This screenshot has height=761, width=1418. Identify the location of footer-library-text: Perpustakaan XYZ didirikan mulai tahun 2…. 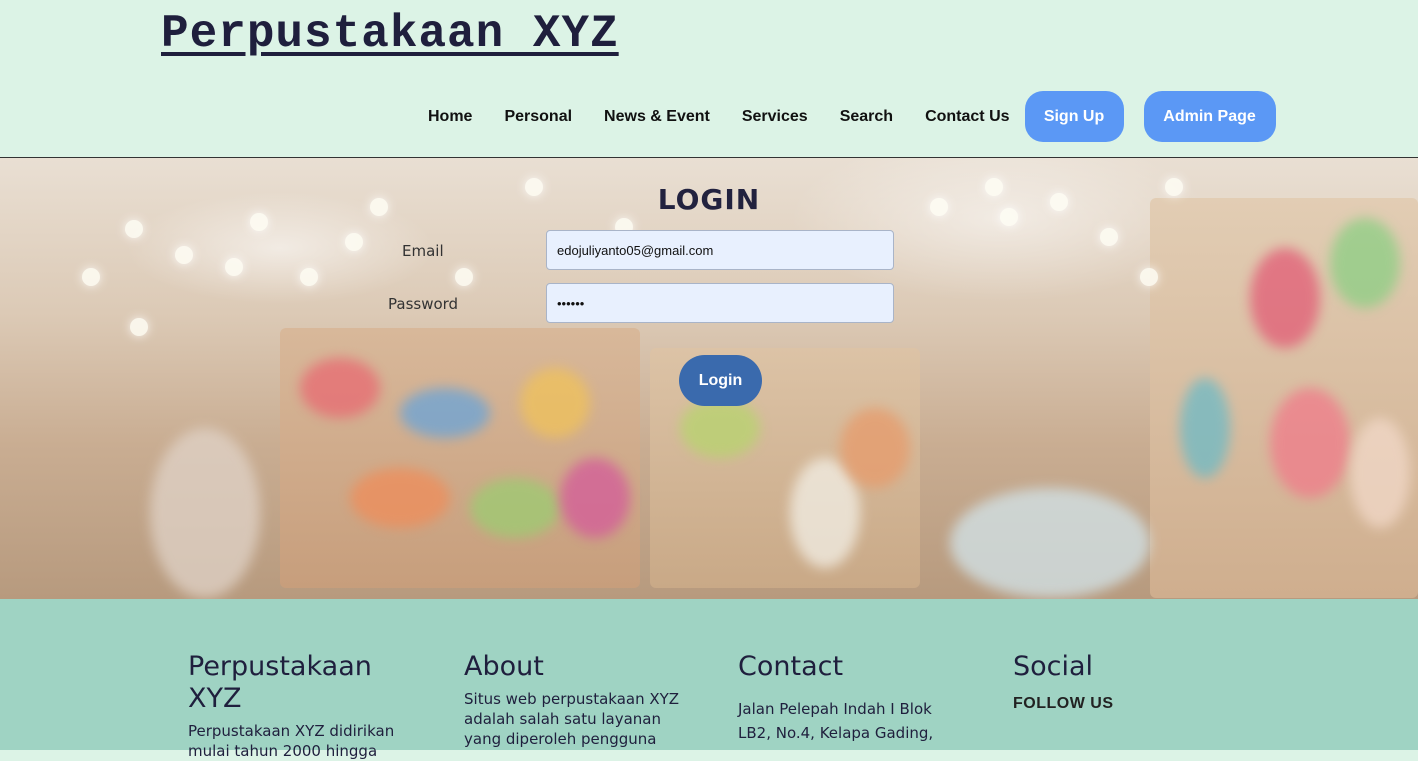
(291, 741).